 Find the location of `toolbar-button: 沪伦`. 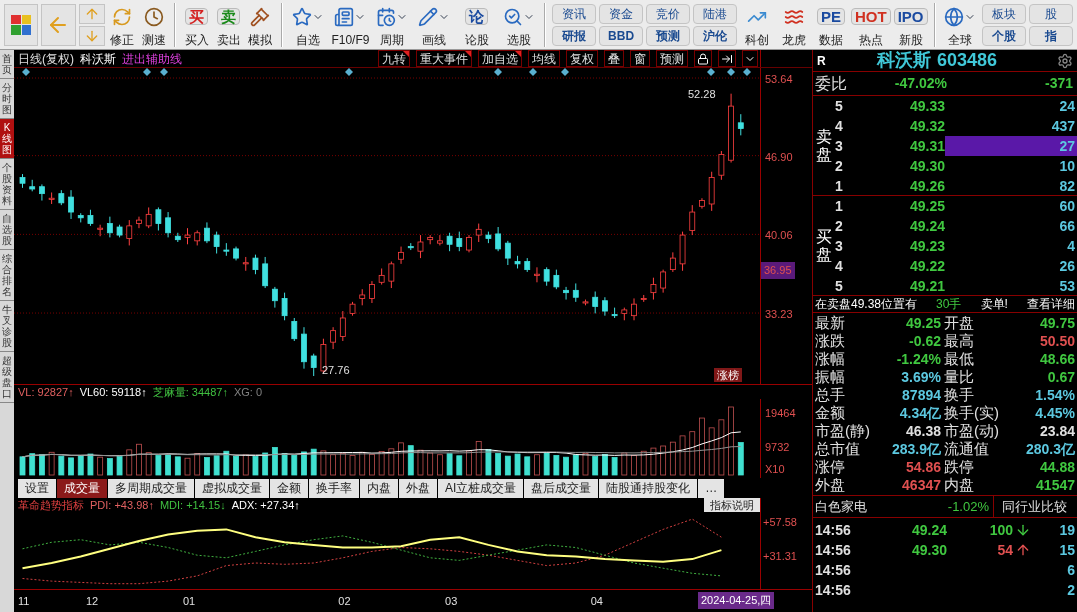

toolbar-button: 沪伦 is located at coordinates (715, 35).